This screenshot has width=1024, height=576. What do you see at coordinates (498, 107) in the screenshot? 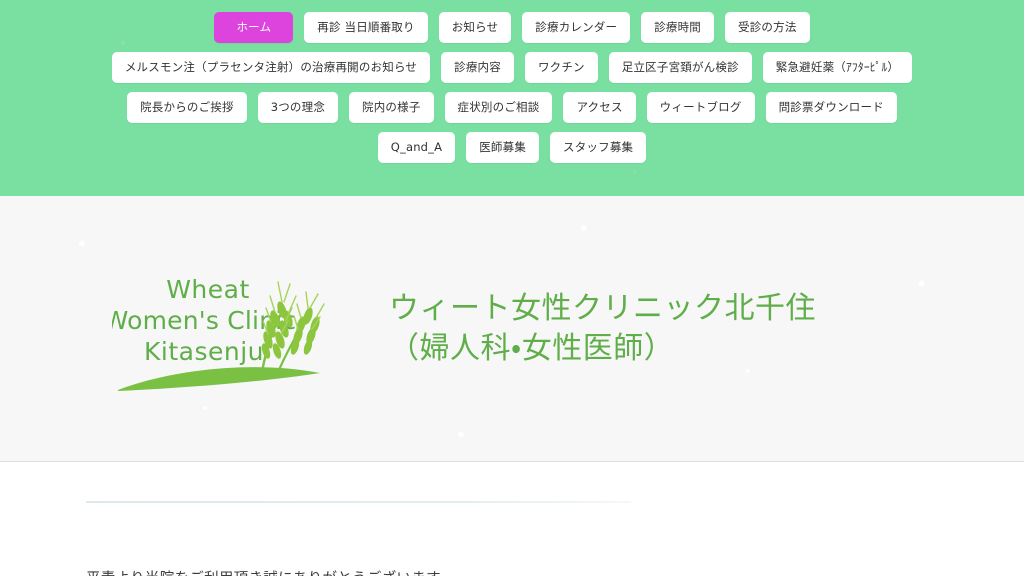
I see `nav-item-symptom-consult: 症状別のご相談` at bounding box center [498, 107].